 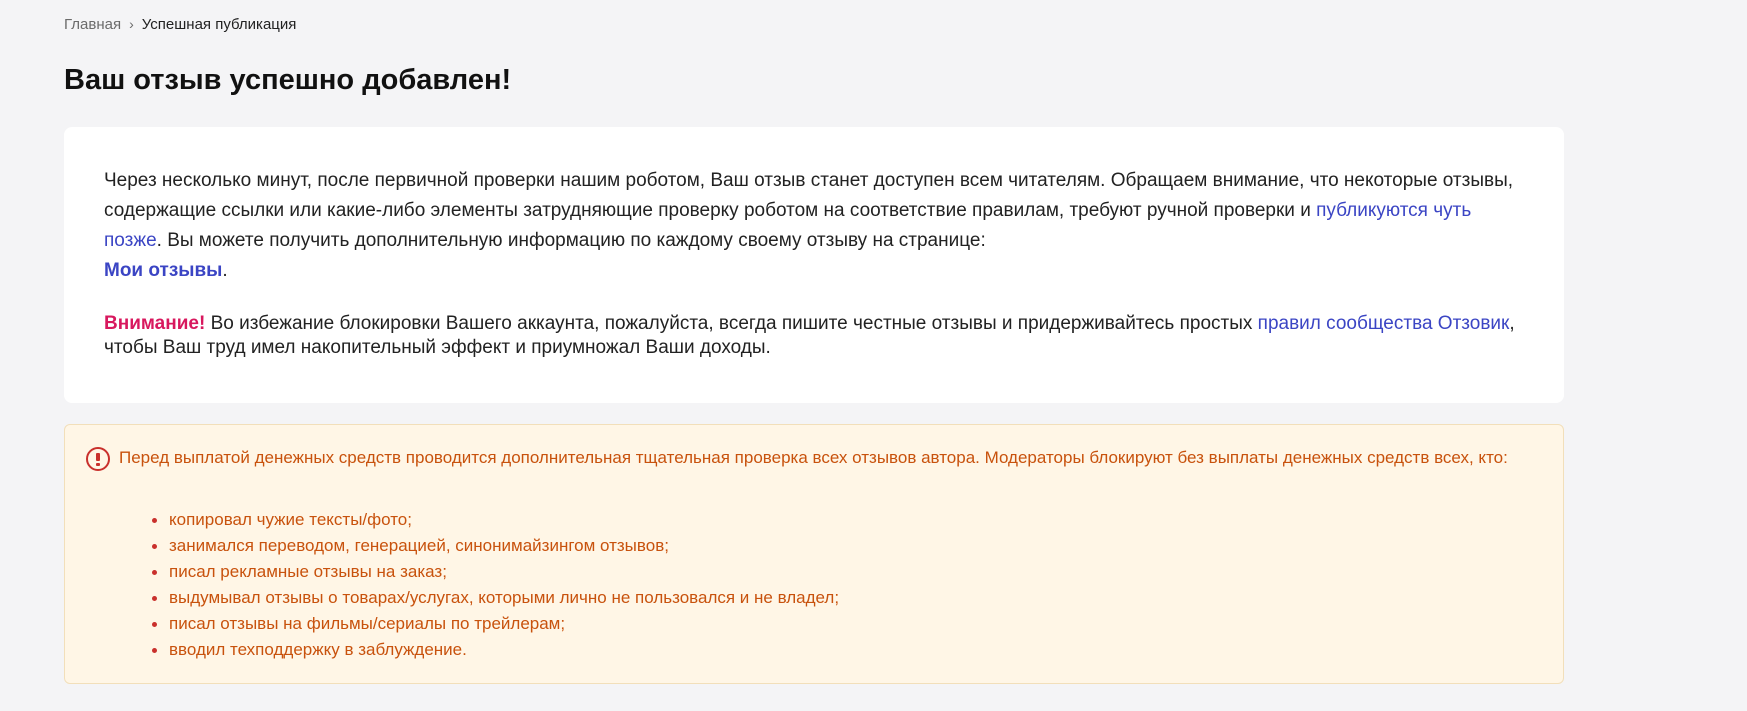 I want to click on community-rules-link: правил сообщества Отзовик, so click(x=1384, y=323).